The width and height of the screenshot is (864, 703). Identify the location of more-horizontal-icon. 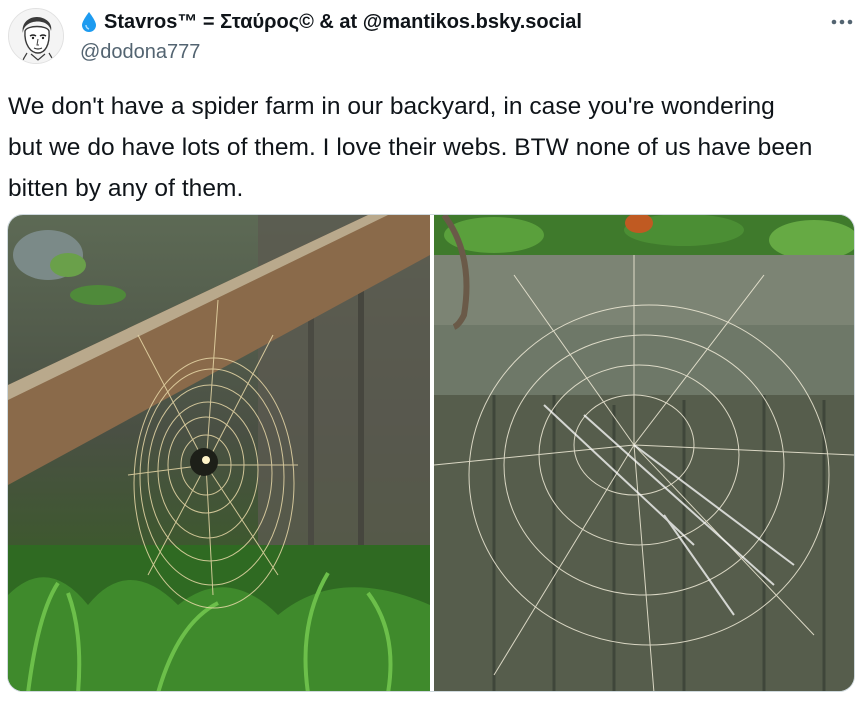
(842, 22).